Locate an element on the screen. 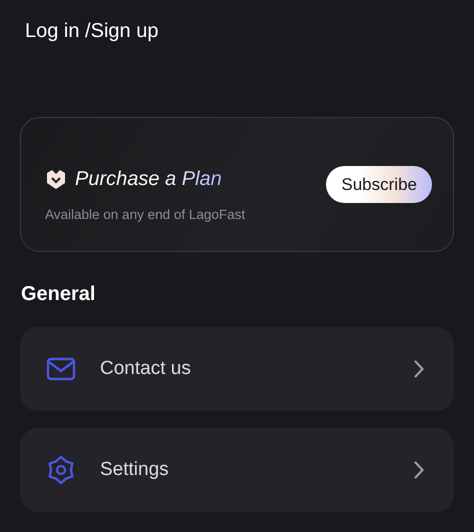  section-title: General is located at coordinates (58, 294).